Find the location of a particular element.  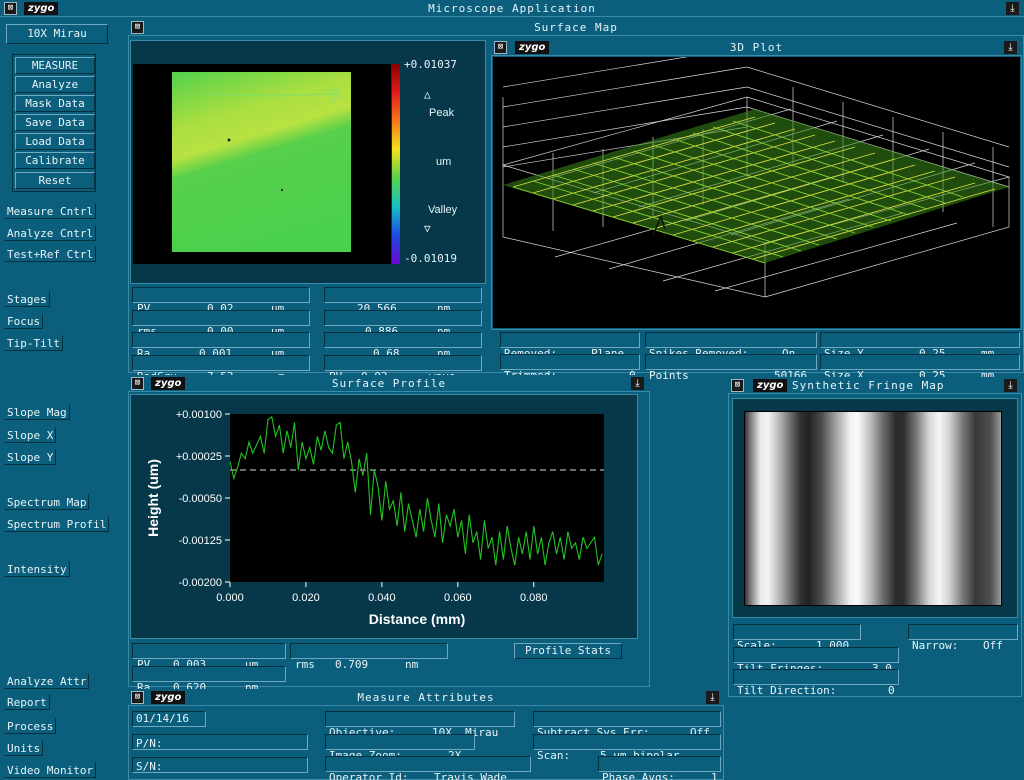

app-title: Microscope Application is located at coordinates (512, 8).